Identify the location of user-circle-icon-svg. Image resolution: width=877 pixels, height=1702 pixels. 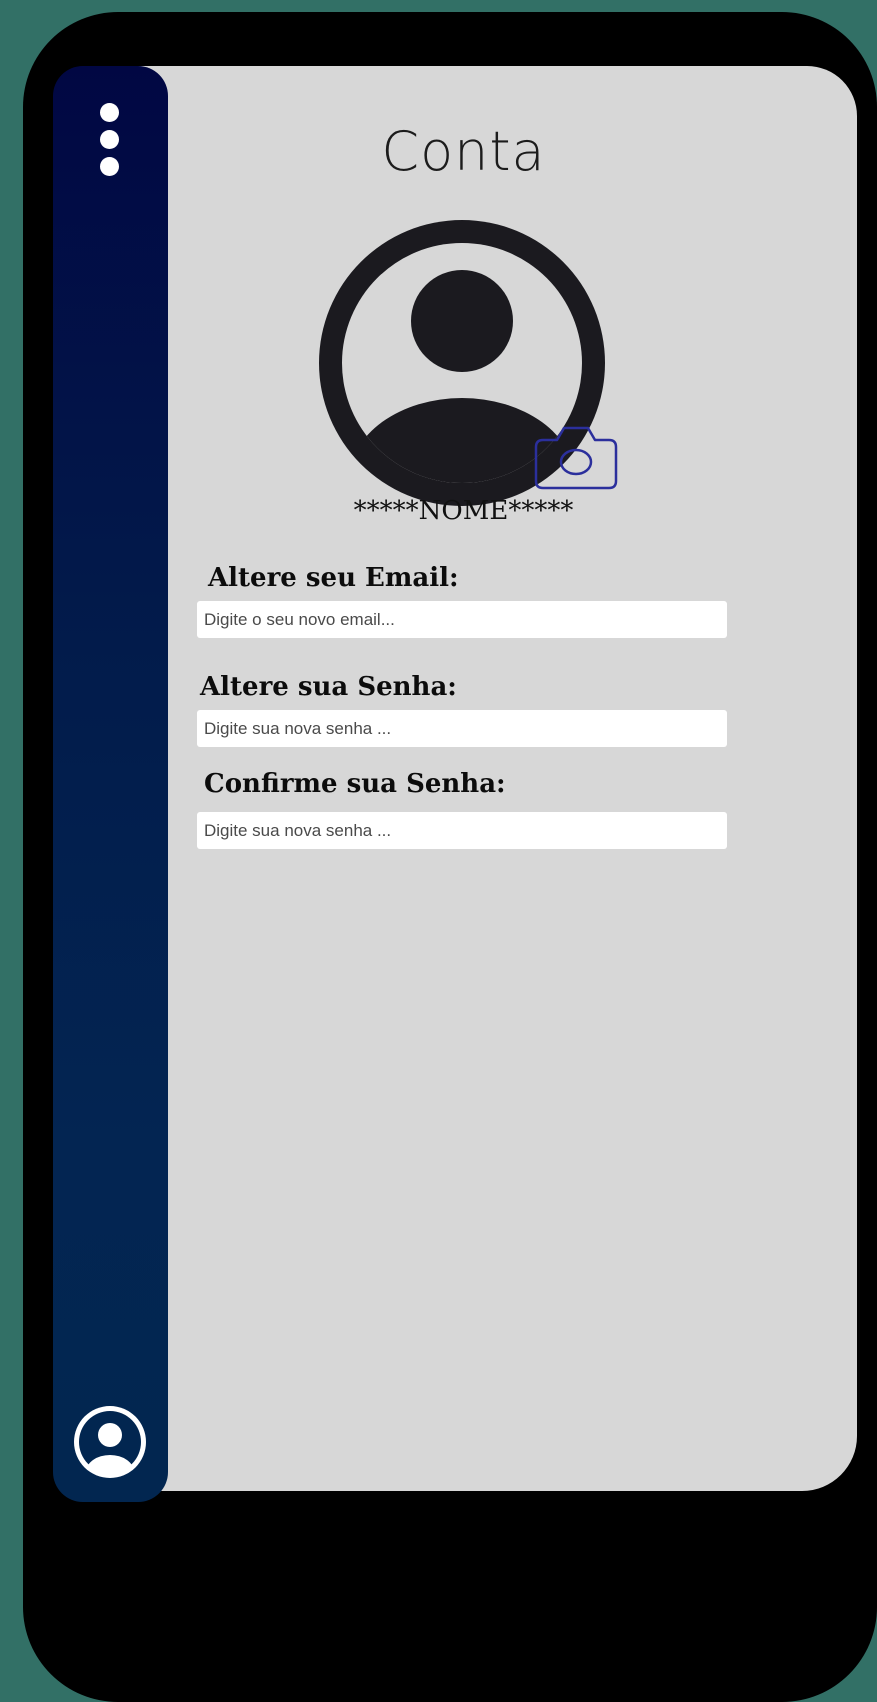
(110, 1442).